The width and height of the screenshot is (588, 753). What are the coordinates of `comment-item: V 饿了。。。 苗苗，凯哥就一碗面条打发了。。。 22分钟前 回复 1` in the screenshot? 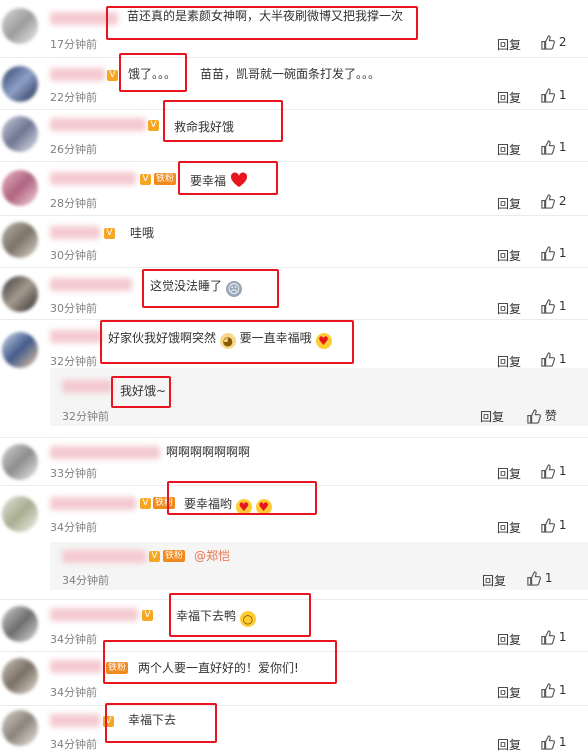 It's located at (294, 80).